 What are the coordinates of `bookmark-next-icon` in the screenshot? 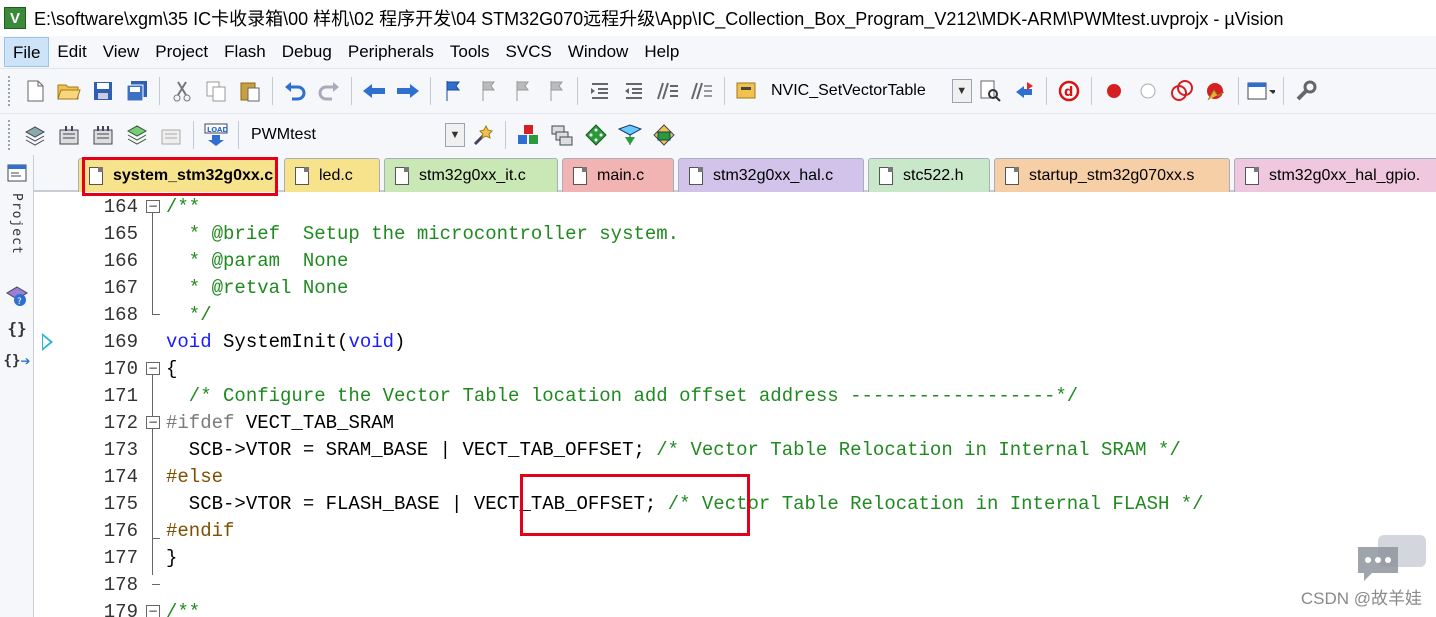 It's located at (521, 91).